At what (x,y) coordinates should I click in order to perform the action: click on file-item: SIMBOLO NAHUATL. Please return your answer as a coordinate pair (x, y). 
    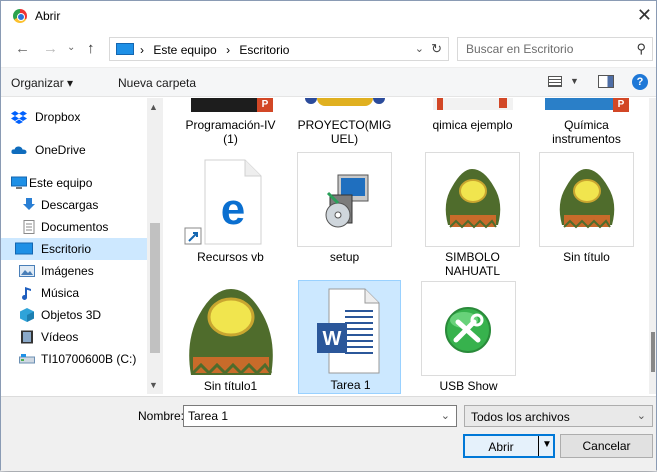
    Looking at the image, I should click on (472, 215).